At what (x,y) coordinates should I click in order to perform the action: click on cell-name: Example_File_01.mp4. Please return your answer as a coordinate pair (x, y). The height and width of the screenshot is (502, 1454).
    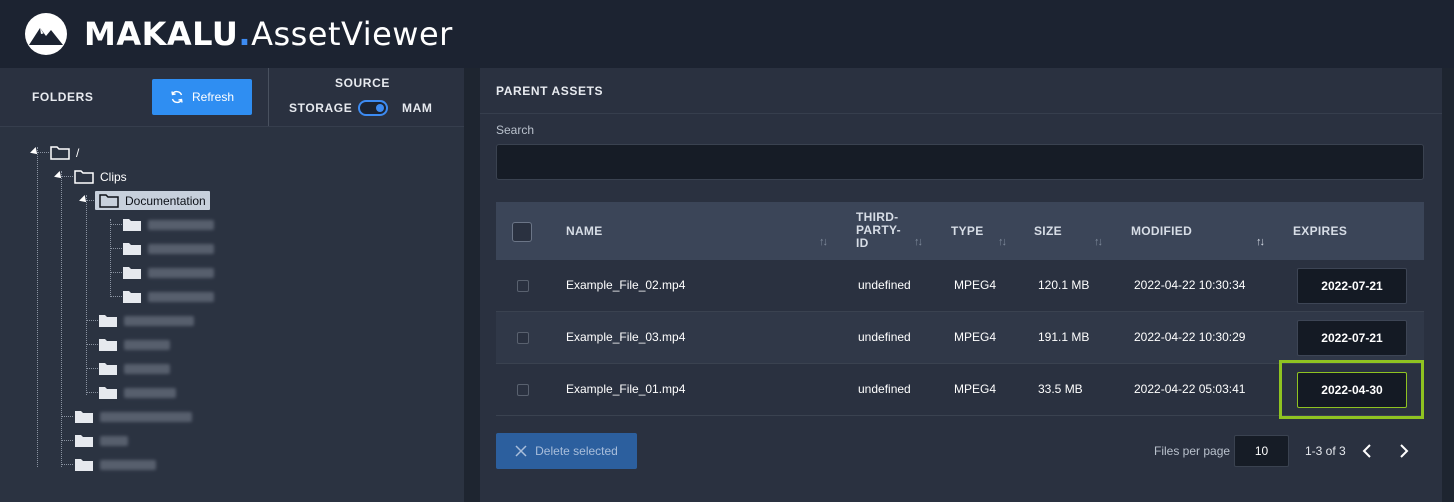
    Looking at the image, I should click on (626, 389).